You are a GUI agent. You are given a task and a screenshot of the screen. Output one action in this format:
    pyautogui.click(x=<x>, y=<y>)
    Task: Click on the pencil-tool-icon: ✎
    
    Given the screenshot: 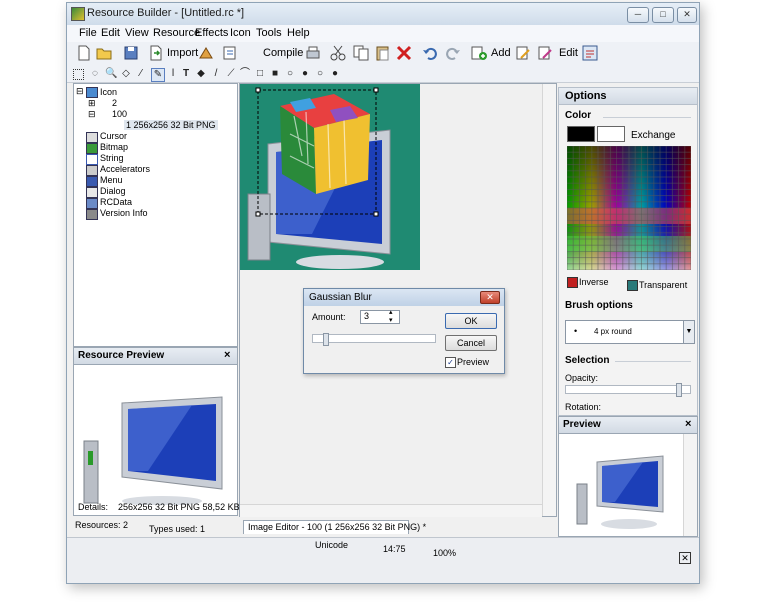 What is the action you would take?
    pyautogui.click(x=158, y=75)
    